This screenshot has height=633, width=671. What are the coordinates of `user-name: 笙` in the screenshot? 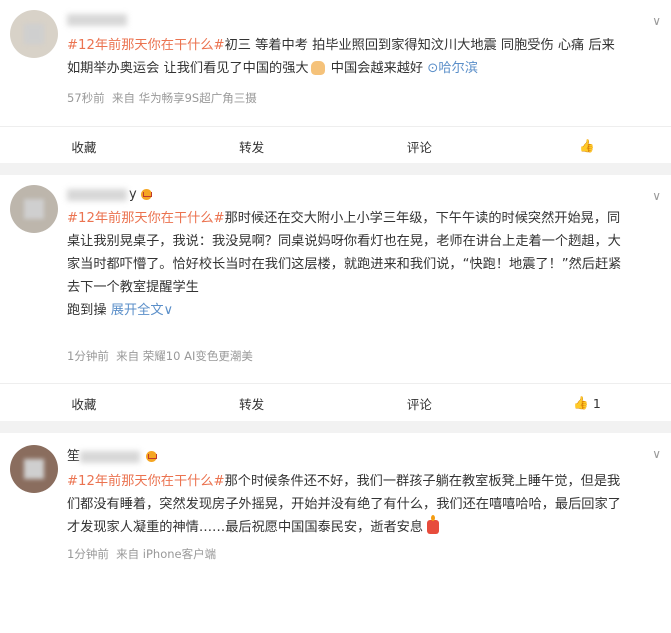 It's located at (112, 454).